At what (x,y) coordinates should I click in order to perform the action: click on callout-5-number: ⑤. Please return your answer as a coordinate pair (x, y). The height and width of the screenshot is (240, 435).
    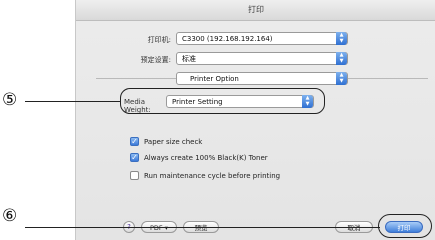
    Looking at the image, I should click on (10, 100).